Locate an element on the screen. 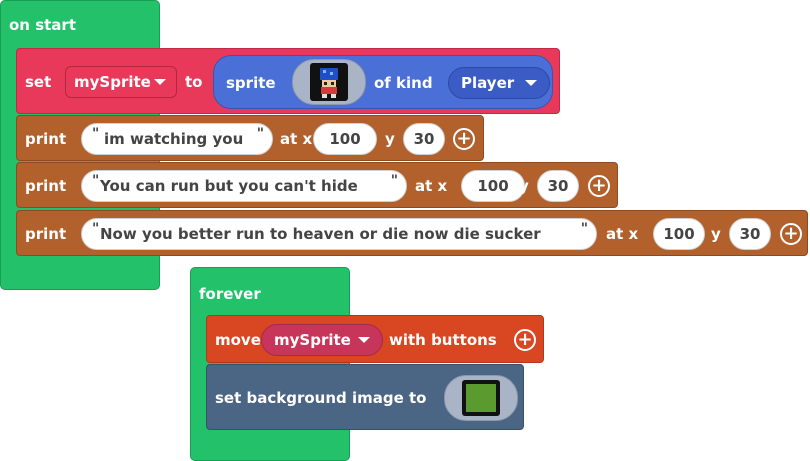  sprite-image-icon is located at coordinates (329, 82).